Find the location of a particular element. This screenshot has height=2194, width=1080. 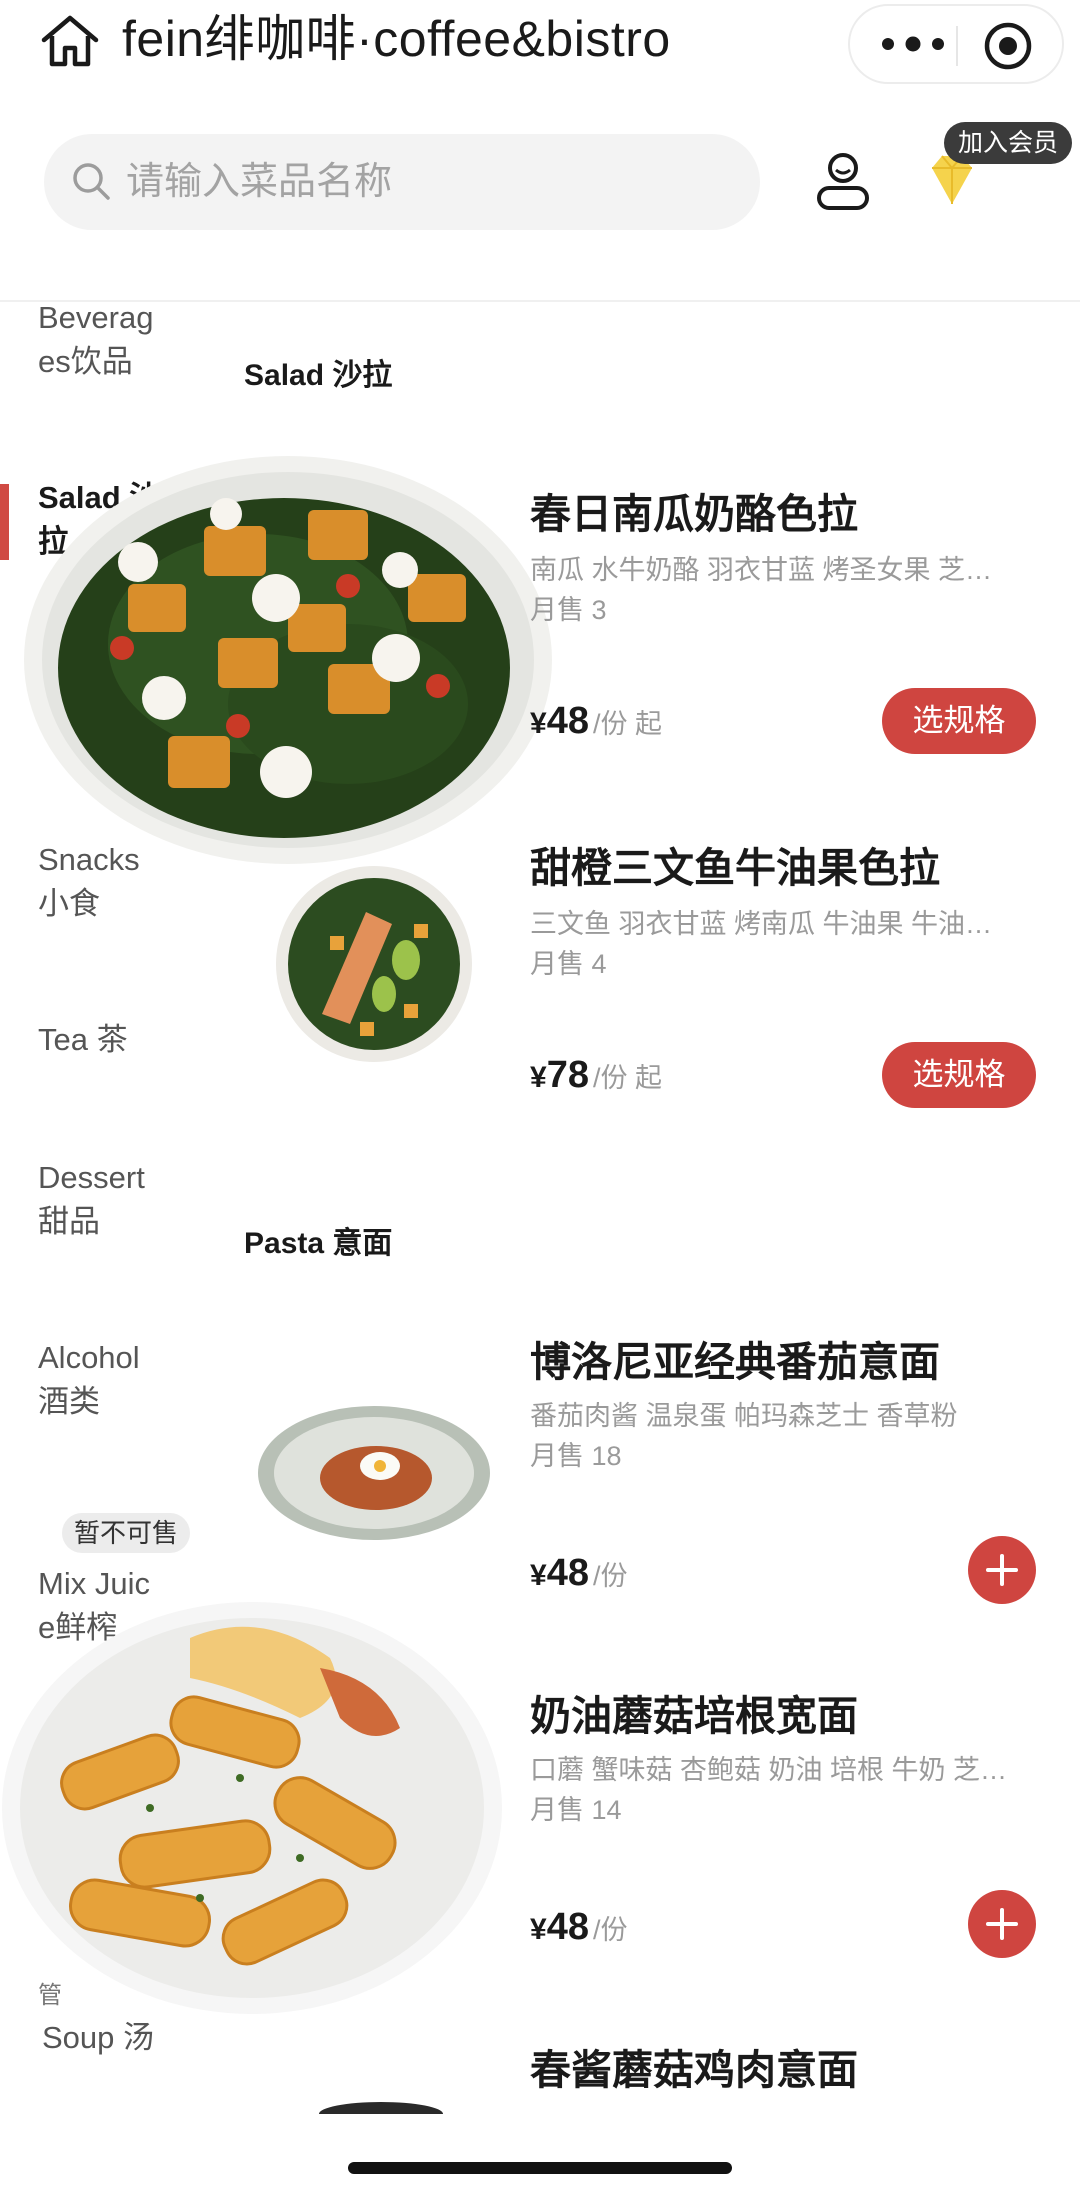

user-profile-icon is located at coordinates (843, 181).